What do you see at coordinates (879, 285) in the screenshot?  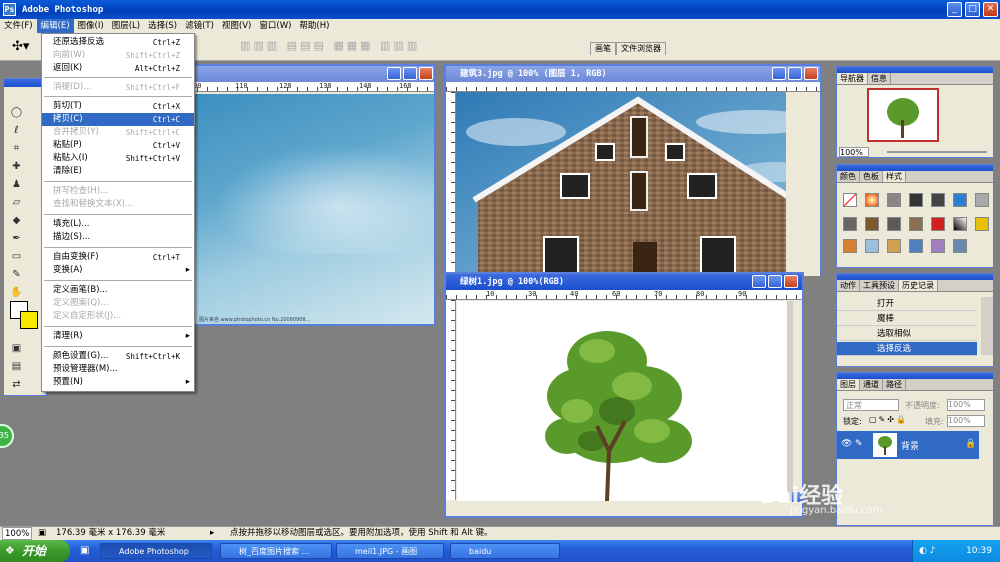 I see `tab-tool-presets: 工具预设` at bounding box center [879, 285].